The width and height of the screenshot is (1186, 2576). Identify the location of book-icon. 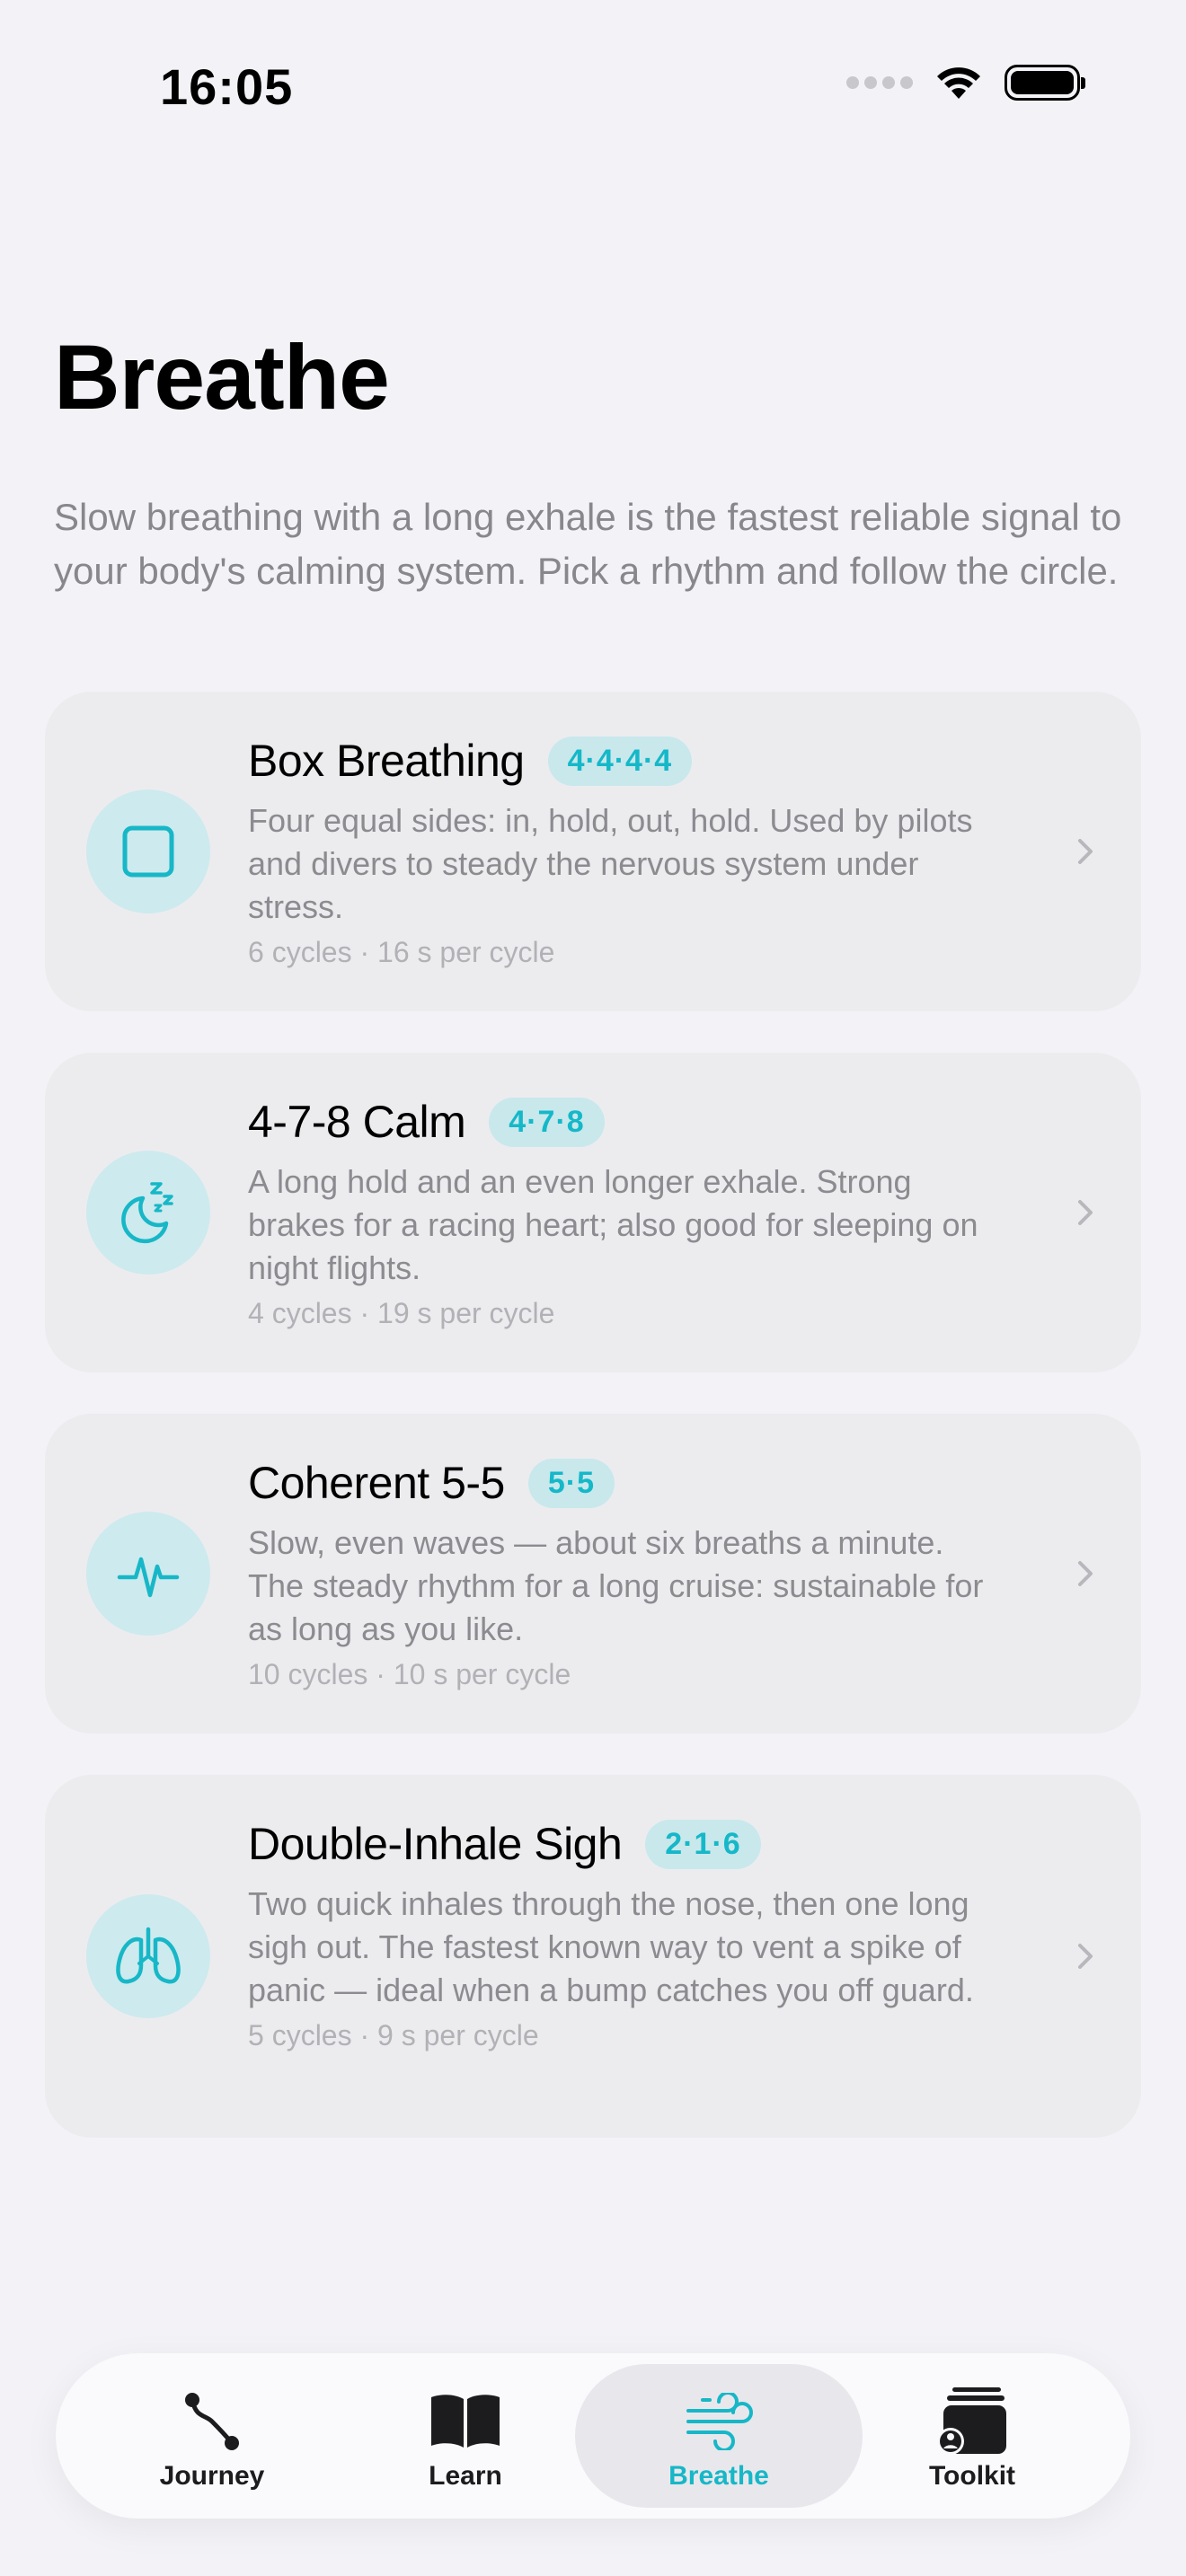
(465, 2421).